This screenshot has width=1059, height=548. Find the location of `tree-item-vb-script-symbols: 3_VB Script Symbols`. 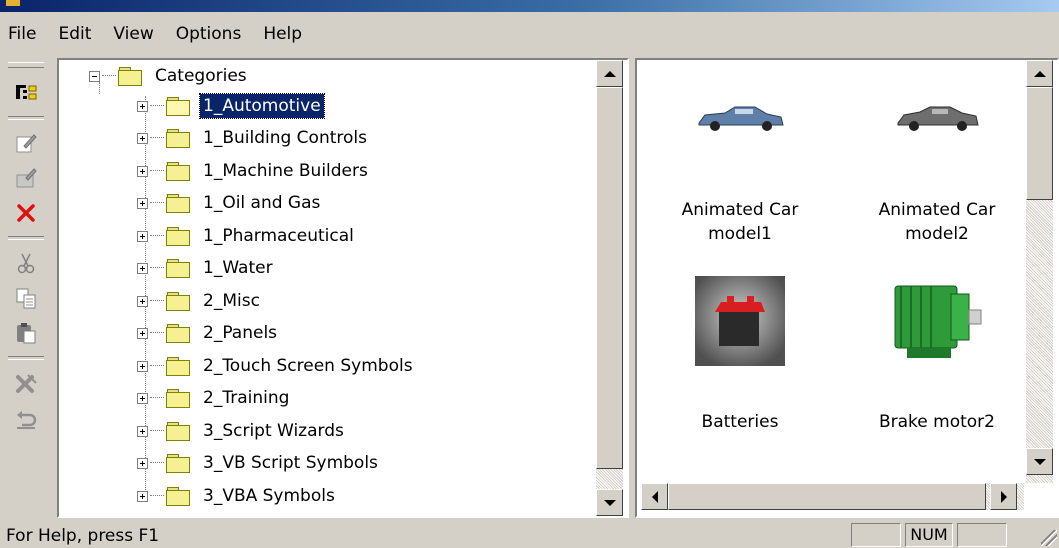

tree-item-vb-script-symbols: 3_VB Script Symbols is located at coordinates (259, 463).